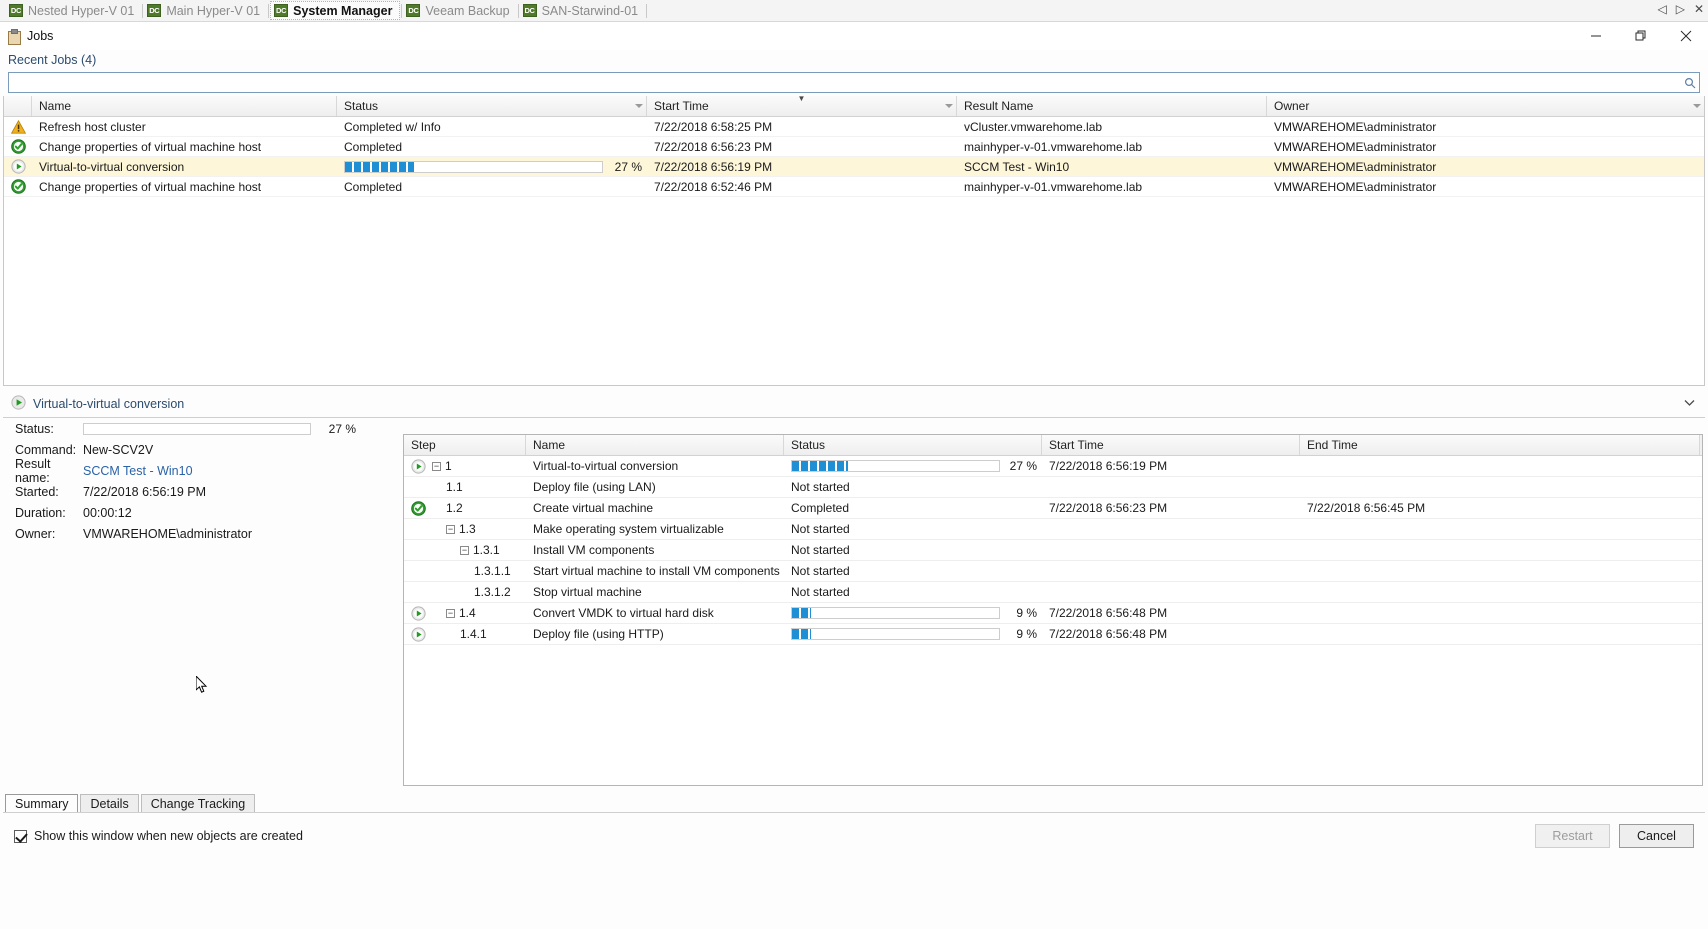 This screenshot has width=1708, height=929. Describe the element at coordinates (168, 533) in the screenshot. I see `owner-value: VMWAREHOME\administrator` at that location.